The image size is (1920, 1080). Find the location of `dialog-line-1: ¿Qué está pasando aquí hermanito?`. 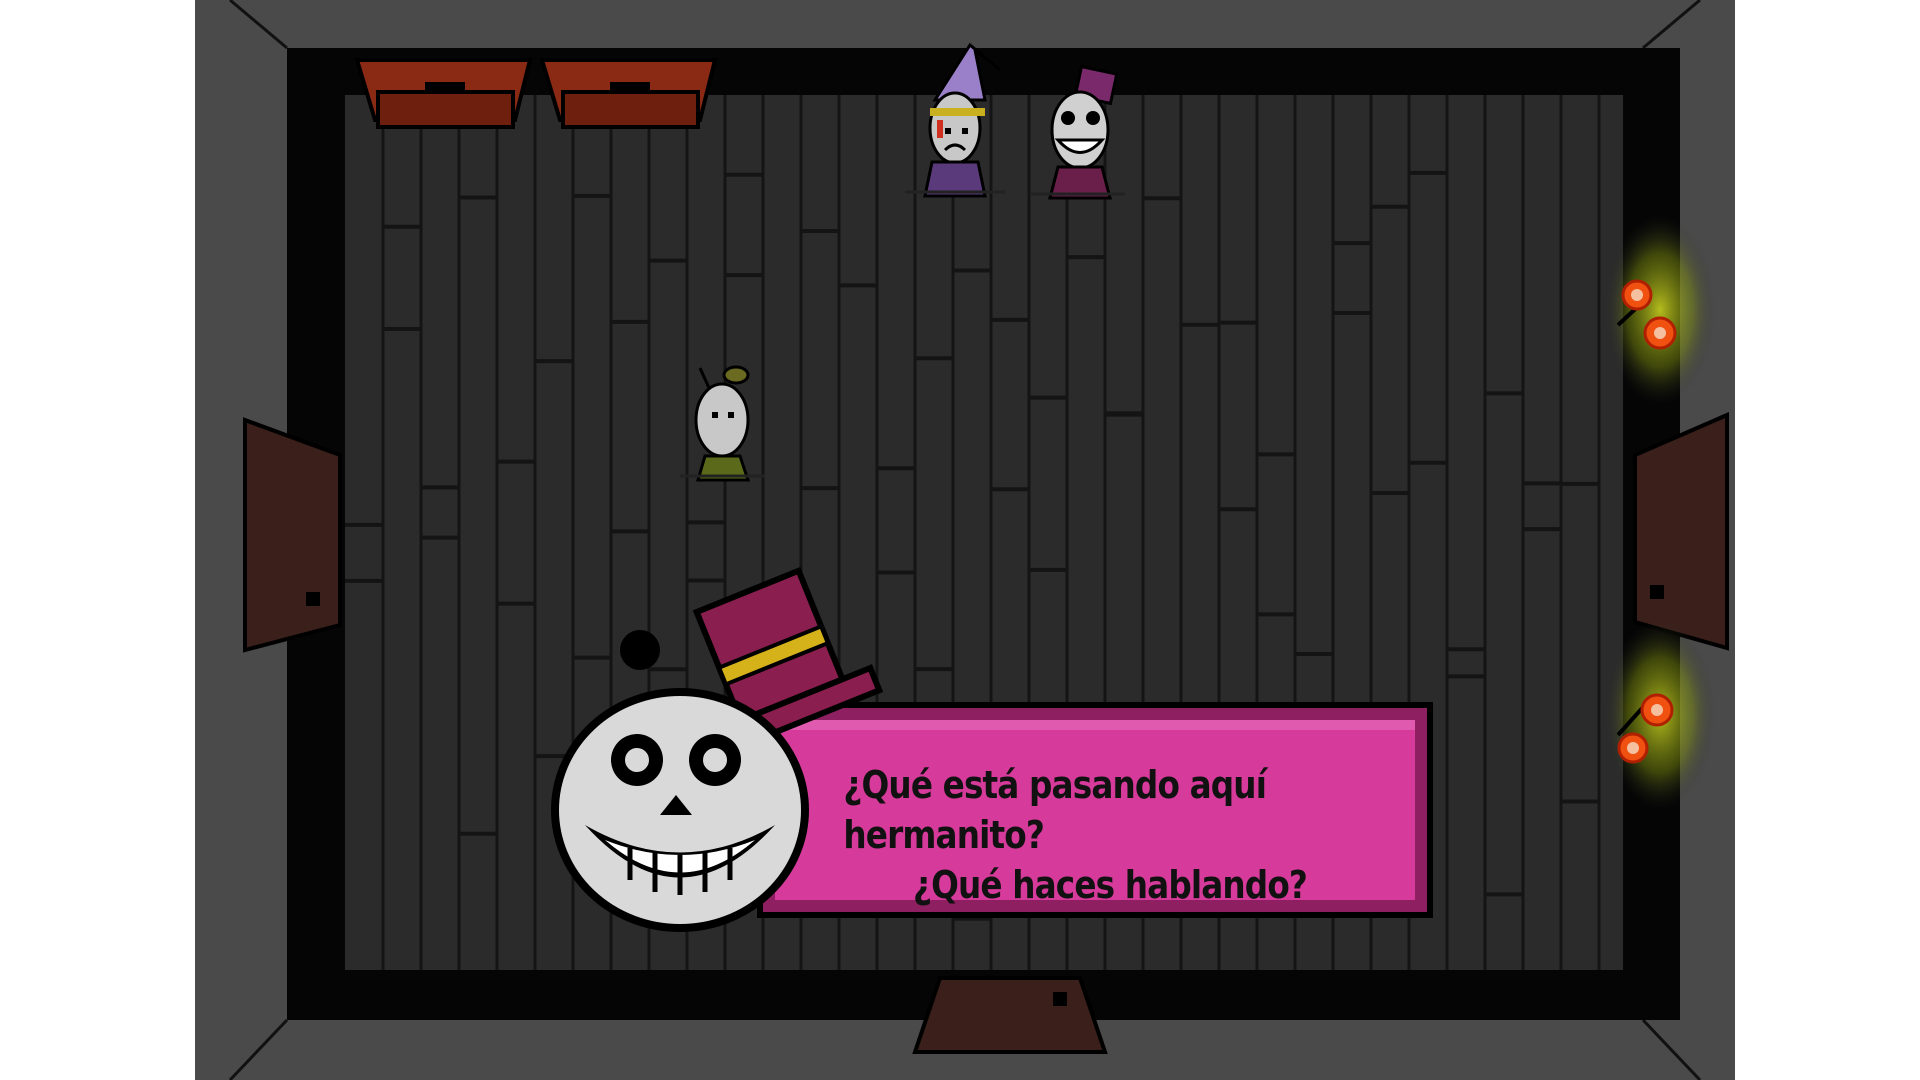

dialog-line-1: ¿Qué está pasando aquí hermanito? is located at coordinates (1055, 810).